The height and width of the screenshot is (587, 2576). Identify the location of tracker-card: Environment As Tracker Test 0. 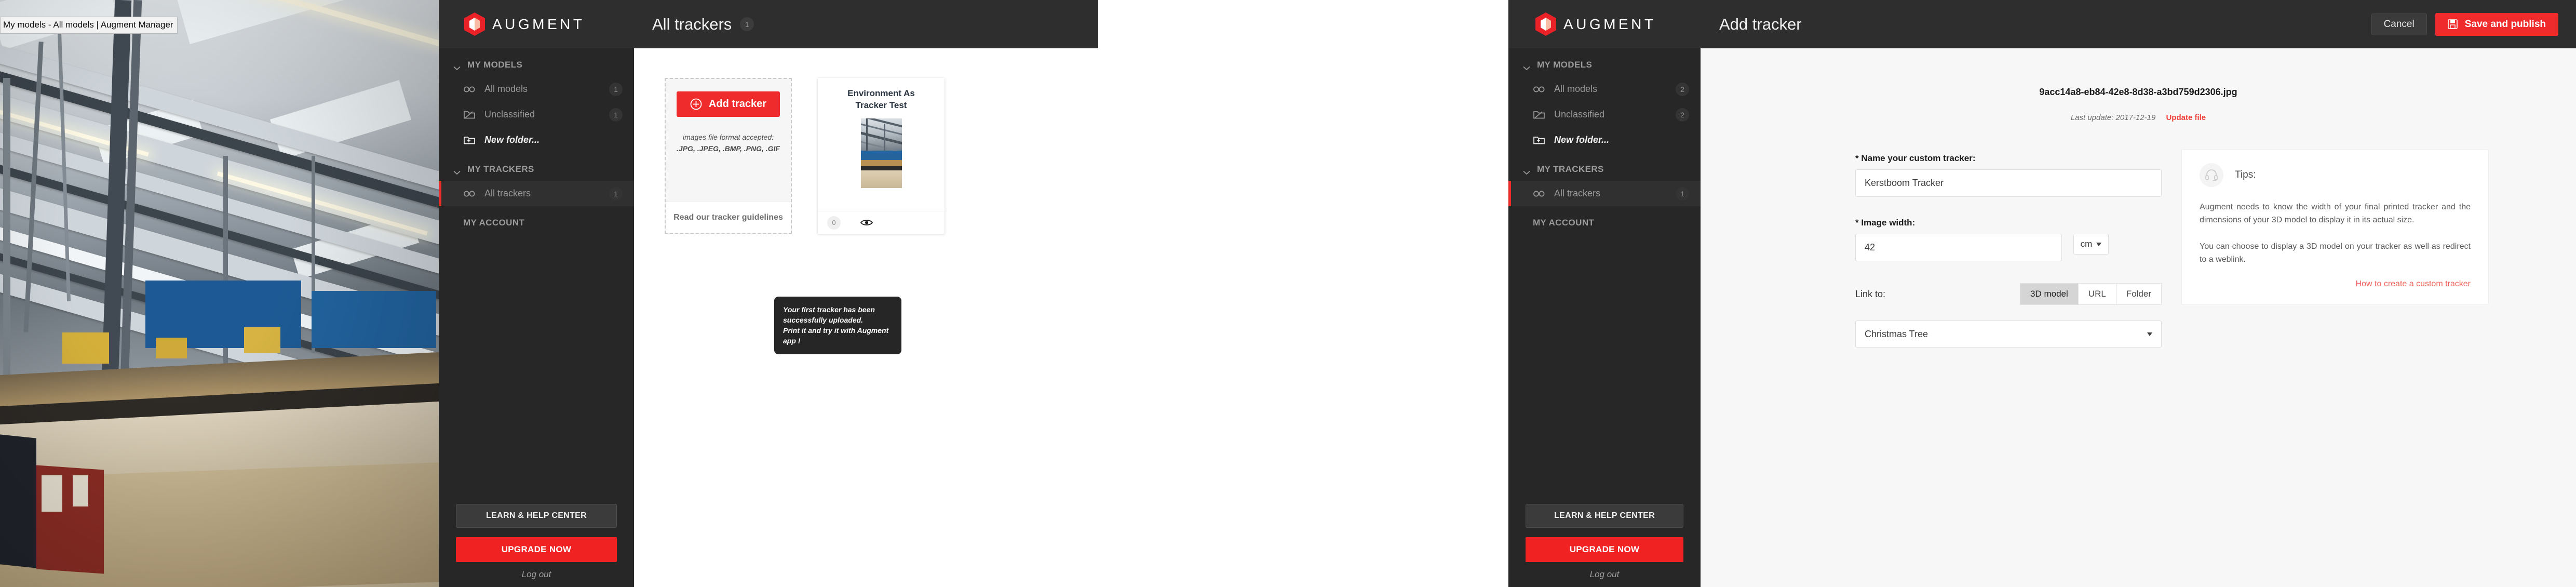
(881, 156).